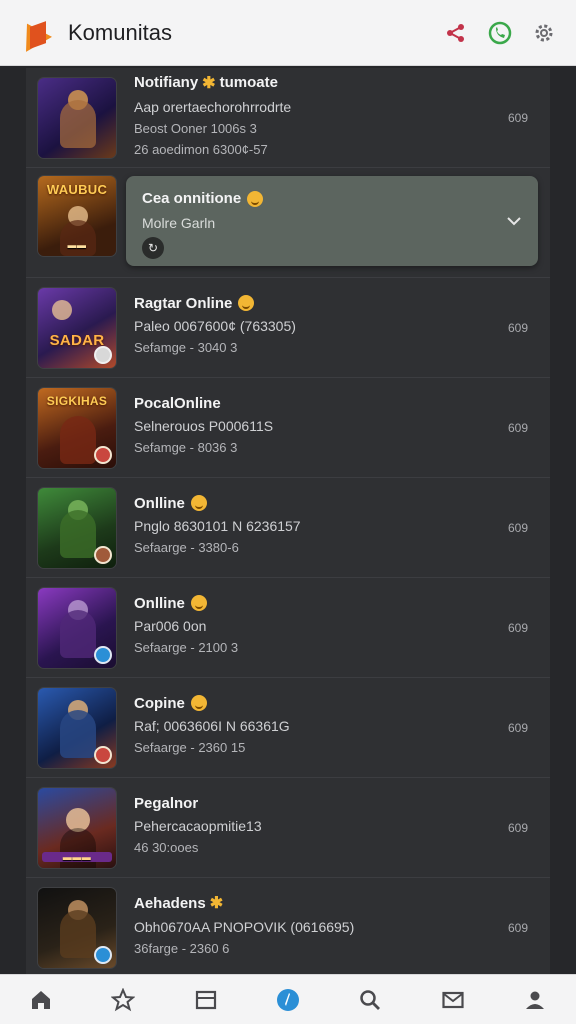  What do you see at coordinates (33, 33) in the screenshot?
I see `app-logo-icon` at bounding box center [33, 33].